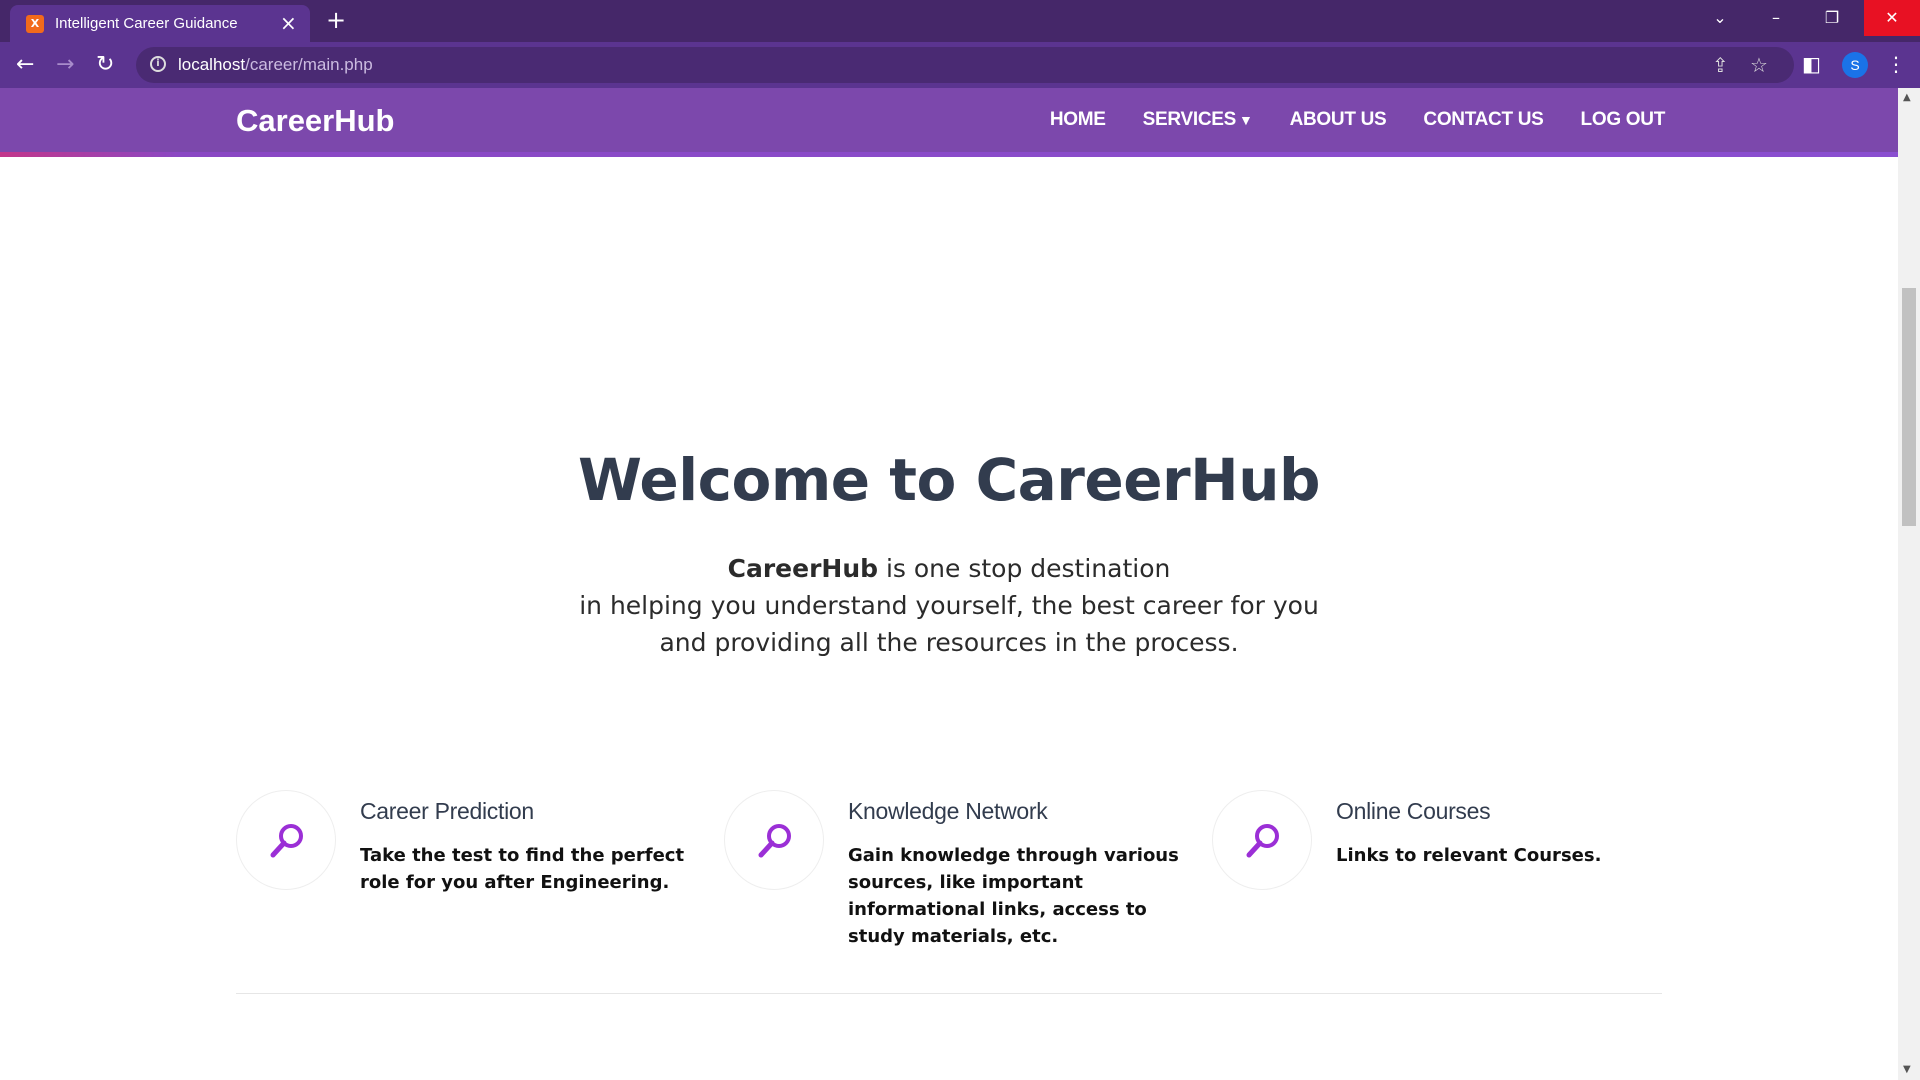 The width and height of the screenshot is (1920, 1080). What do you see at coordinates (1811, 64) in the screenshot?
I see `side-panel-icon: ◧` at bounding box center [1811, 64].